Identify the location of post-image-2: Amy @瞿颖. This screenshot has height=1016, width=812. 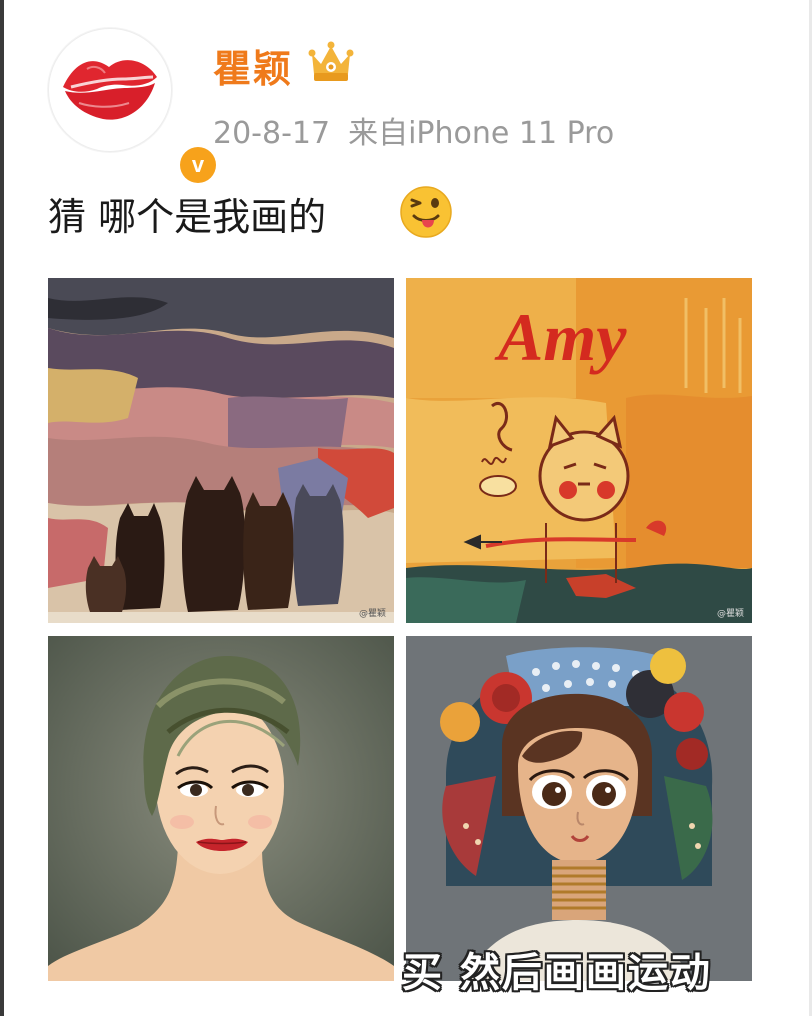
(579, 450).